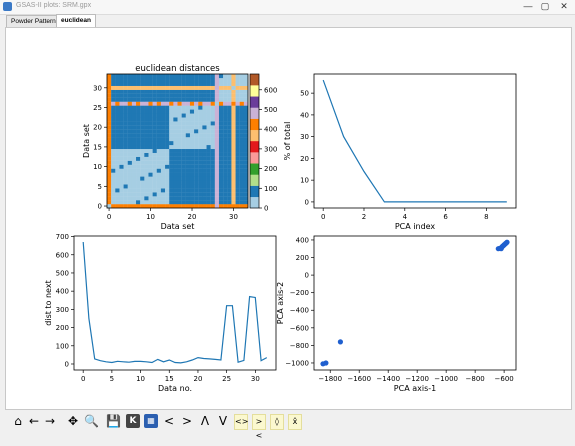 The height and width of the screenshot is (446, 575). Describe the element at coordinates (91, 421) in the screenshot. I see `zoom-icon: 🔍` at that location.